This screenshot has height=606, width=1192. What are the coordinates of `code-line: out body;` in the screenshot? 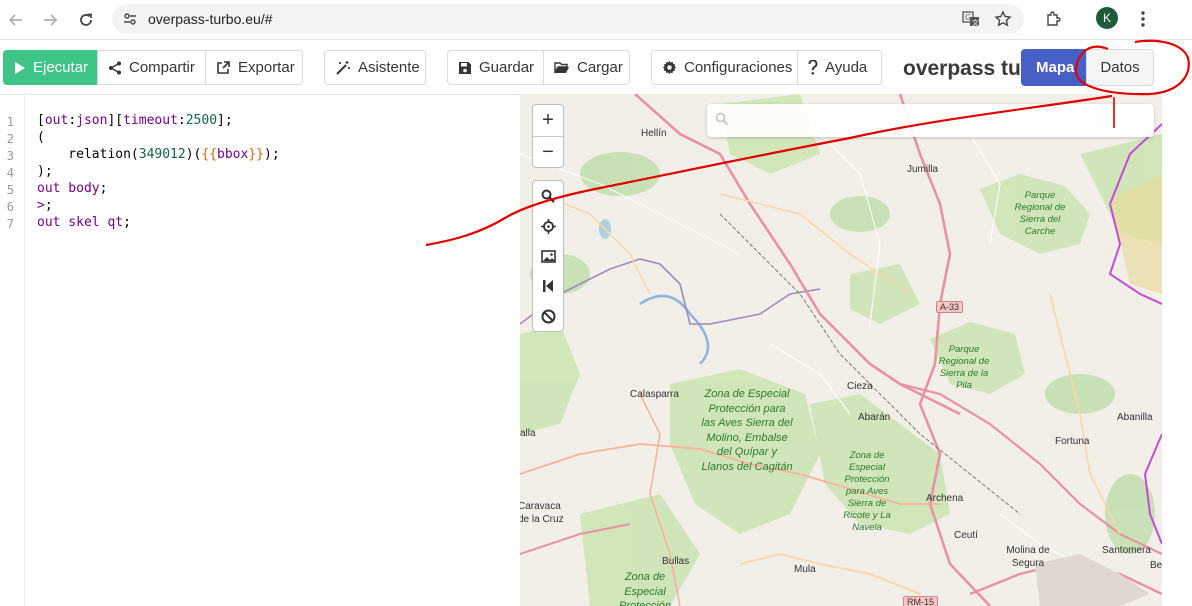 It's located at (72, 188).